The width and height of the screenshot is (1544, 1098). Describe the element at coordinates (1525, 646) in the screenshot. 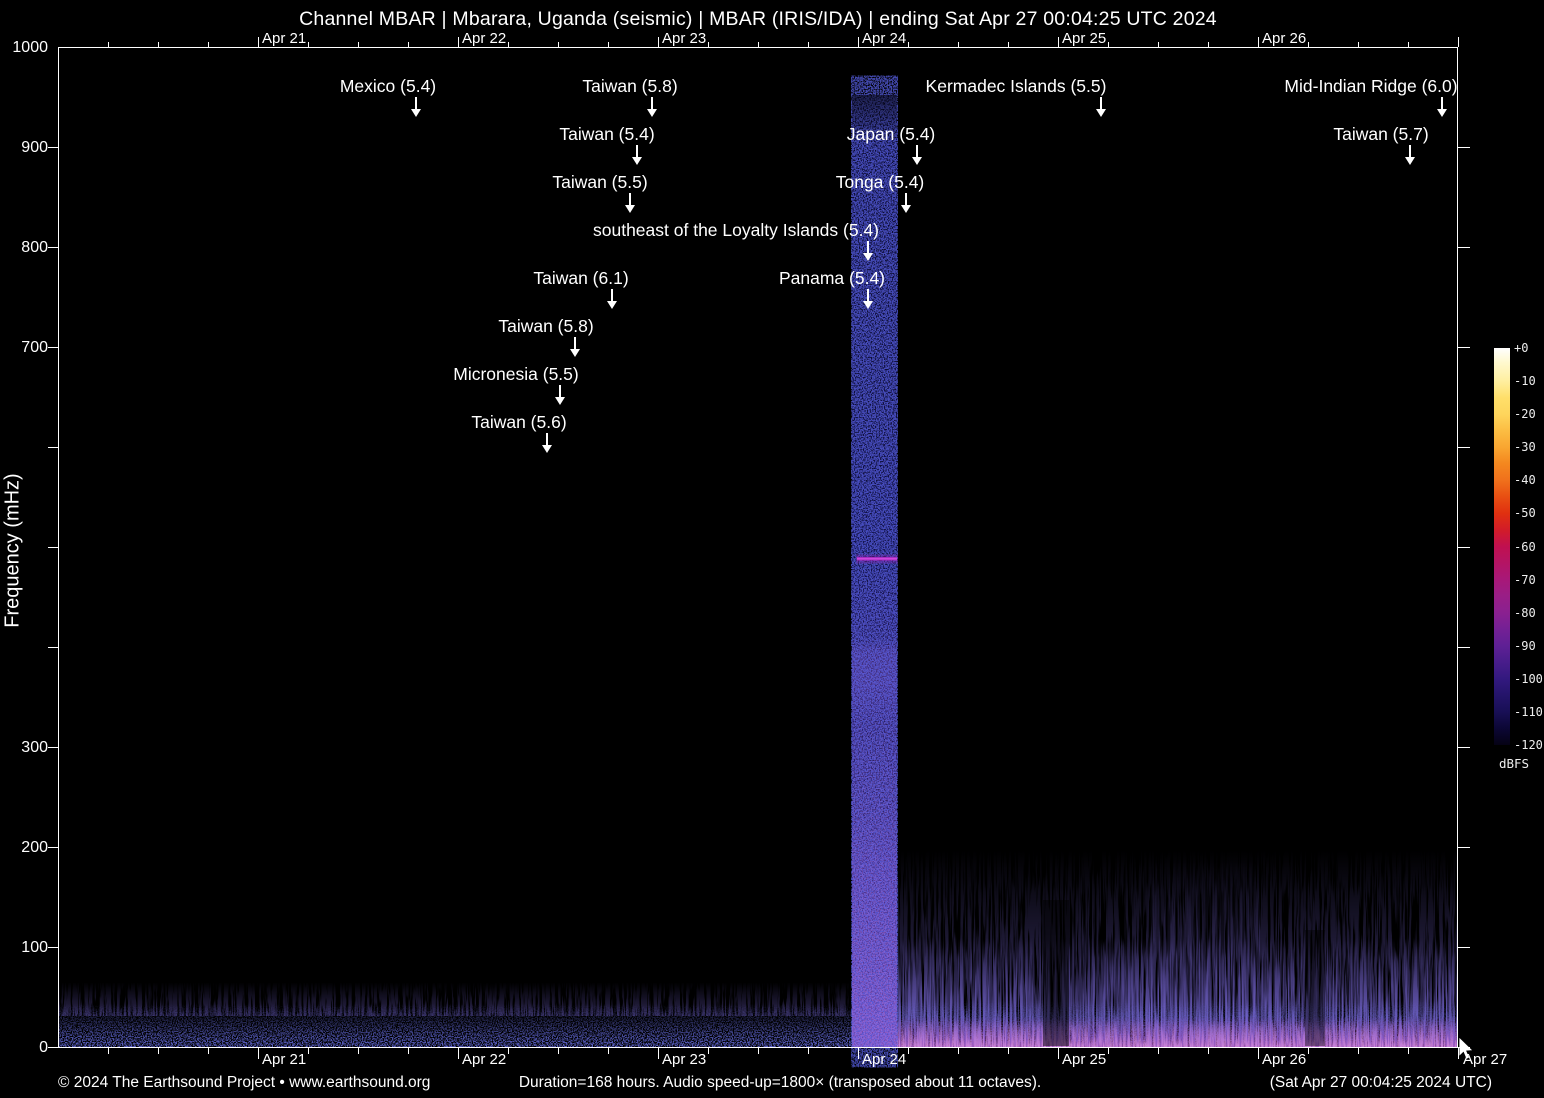

I see `colorbar-label: -90` at that location.